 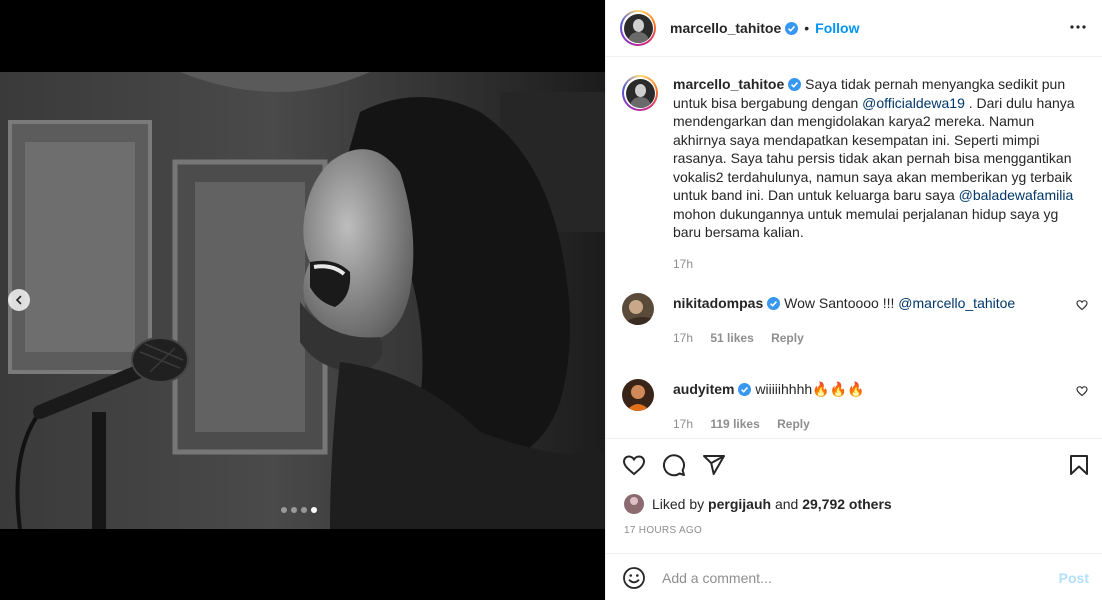 I want to click on comment-text: Wow Santoooo !!!, so click(x=841, y=303).